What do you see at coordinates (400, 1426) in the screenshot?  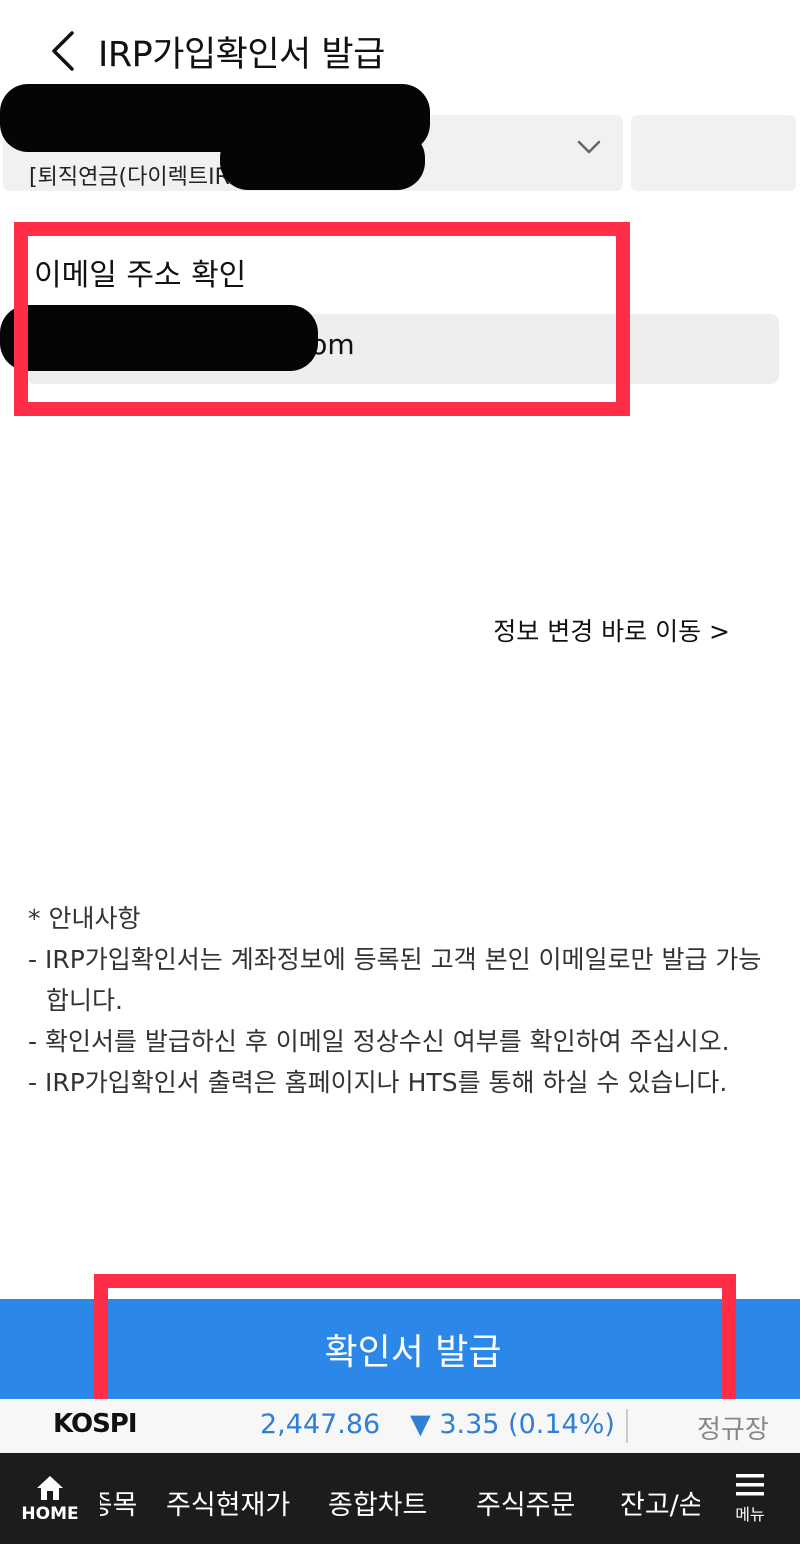 I see `market-ticker: KOSPI 2,447.86 ▼ 3.35 (0.14%) 정규장` at bounding box center [400, 1426].